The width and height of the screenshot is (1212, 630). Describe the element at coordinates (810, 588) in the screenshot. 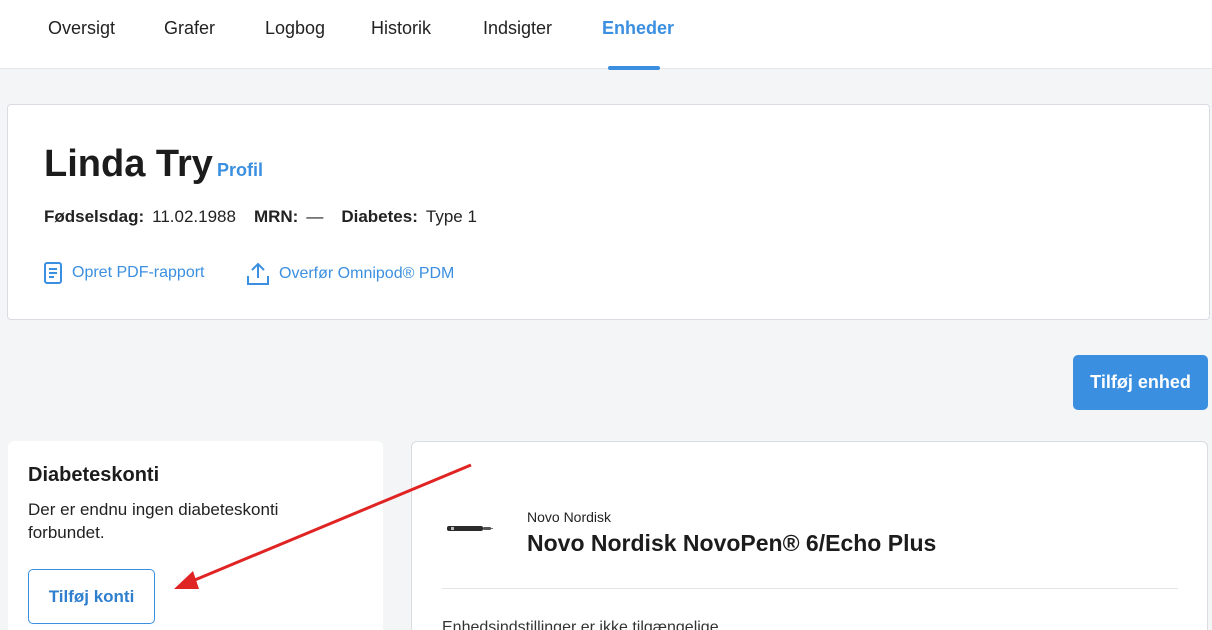

I see `divider` at that location.